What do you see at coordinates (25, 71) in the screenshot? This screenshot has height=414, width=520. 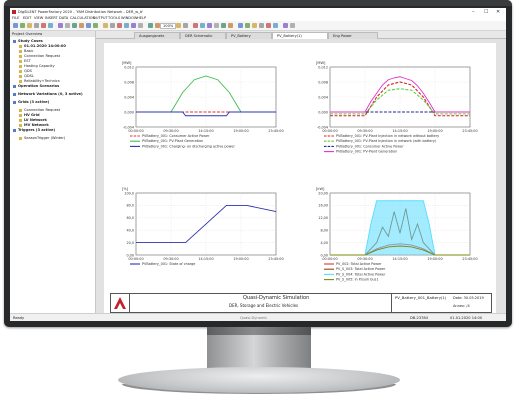 I see `sidebar-tree-item: QDS` at bounding box center [25, 71].